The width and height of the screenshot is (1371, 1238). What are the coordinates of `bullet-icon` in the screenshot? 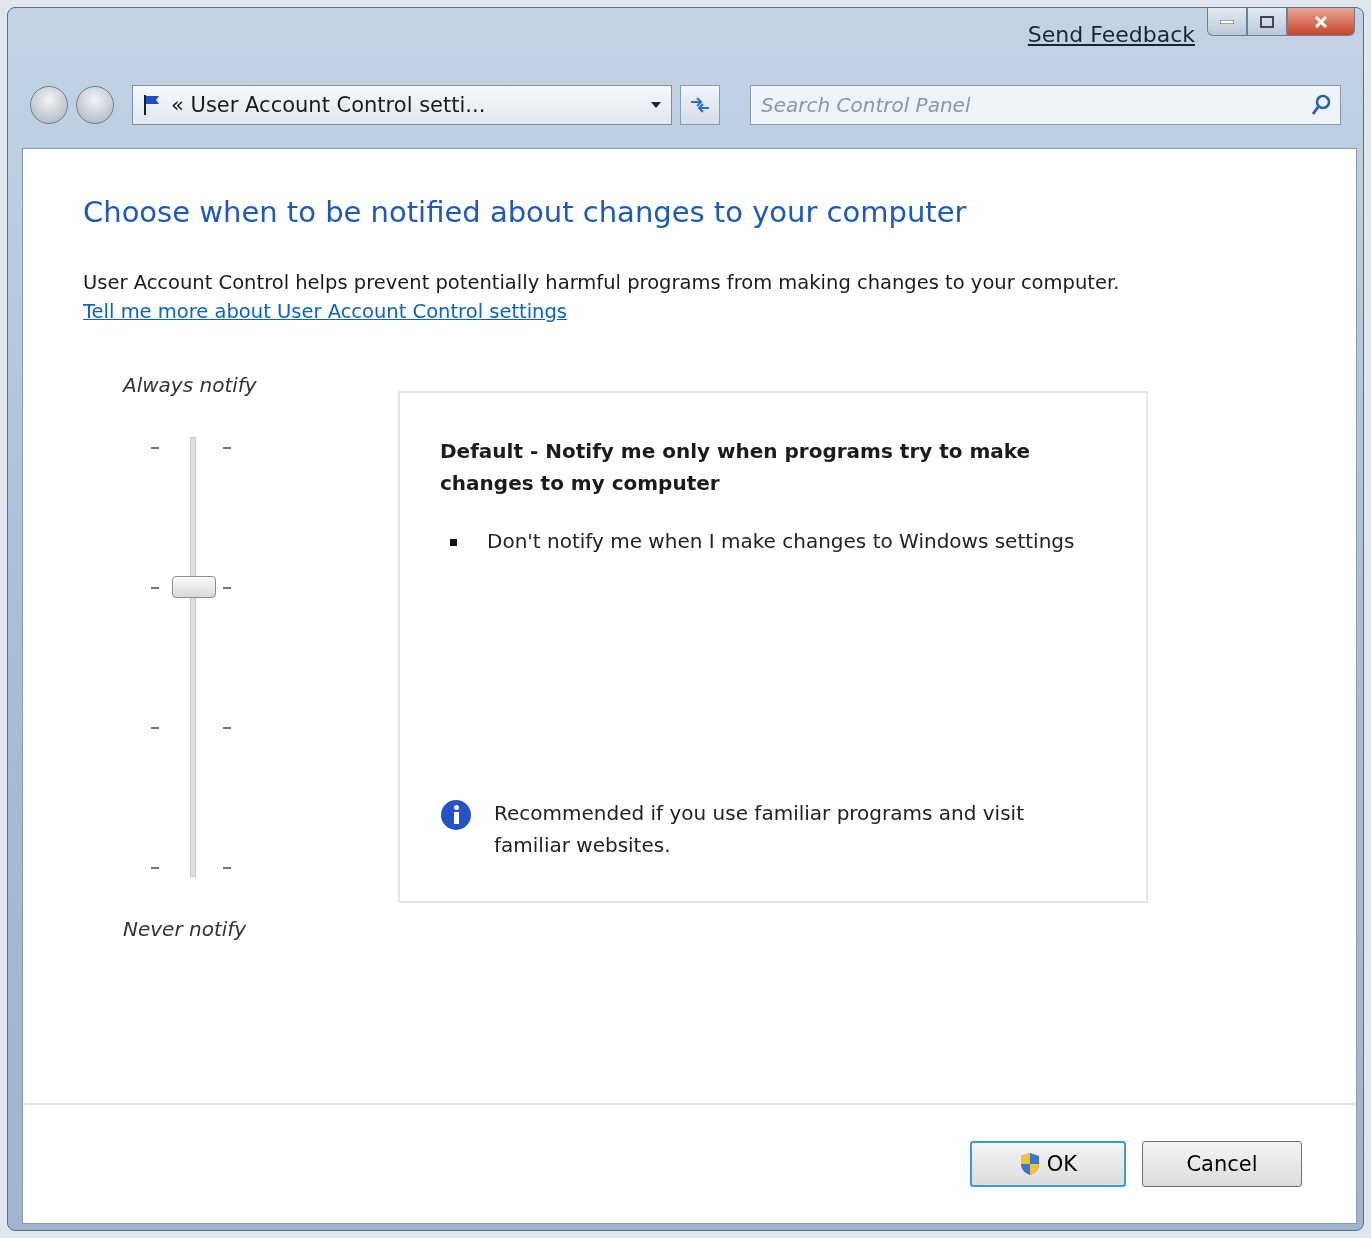 It's located at (453, 542).